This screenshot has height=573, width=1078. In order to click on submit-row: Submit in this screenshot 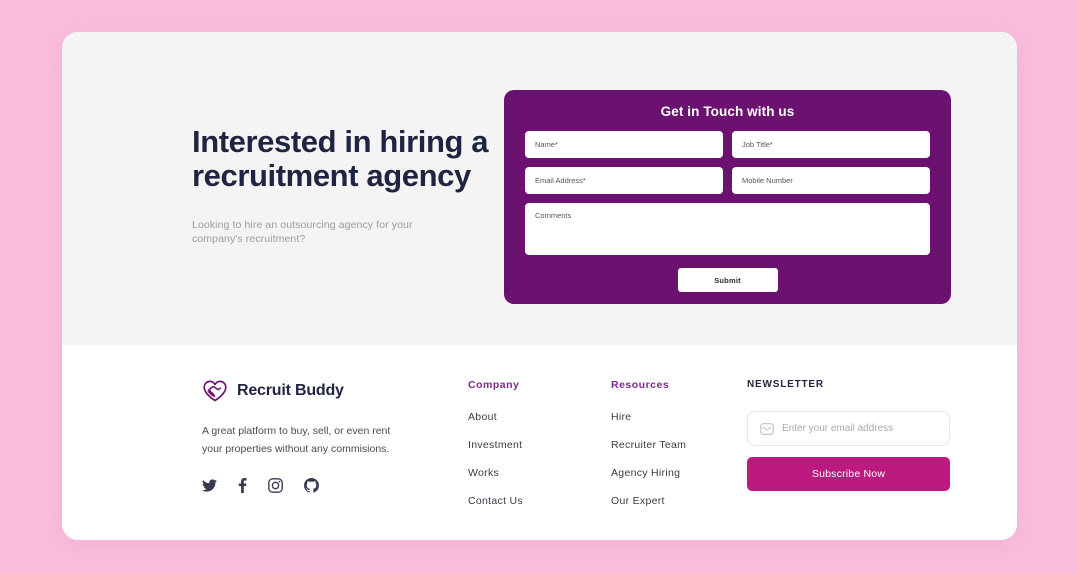, I will do `click(727, 280)`.